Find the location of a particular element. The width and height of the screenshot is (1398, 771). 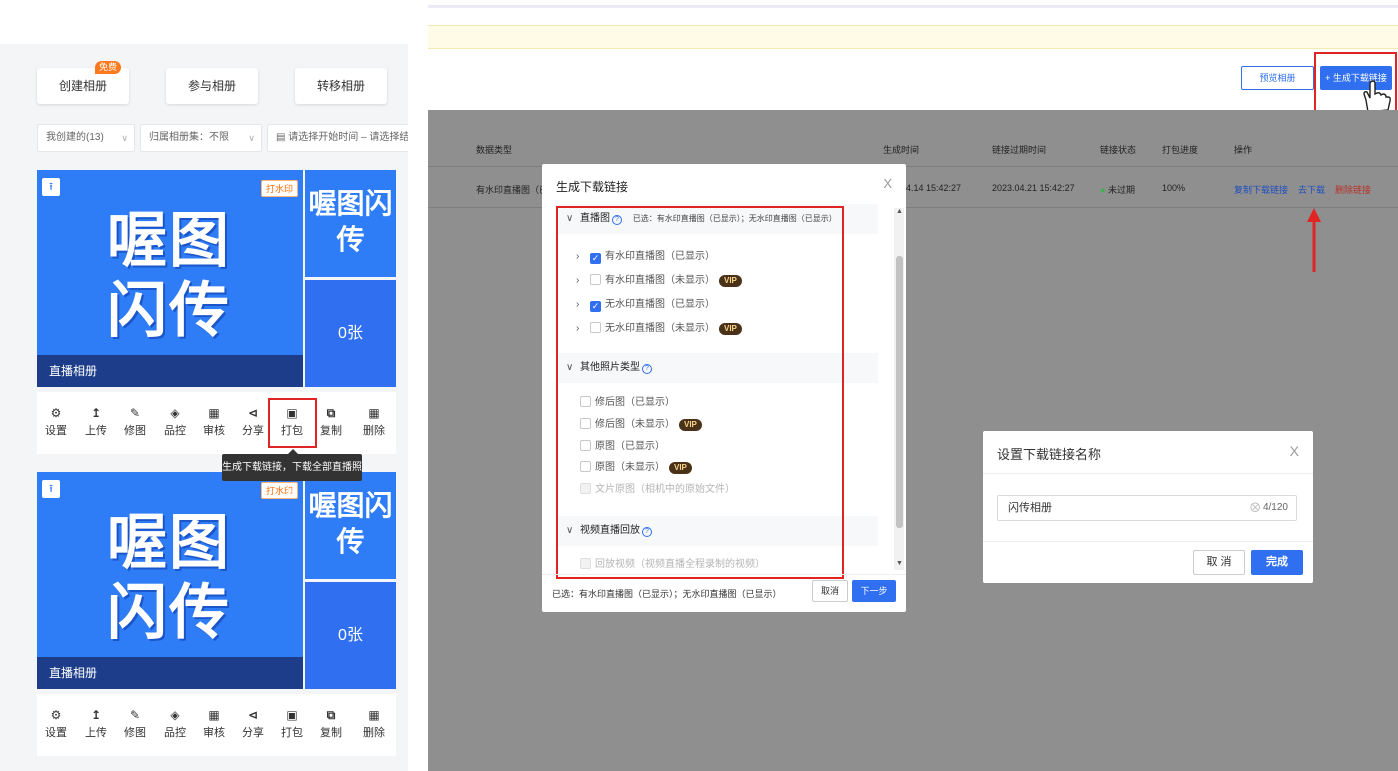

action-label: 品控 is located at coordinates (175, 733).